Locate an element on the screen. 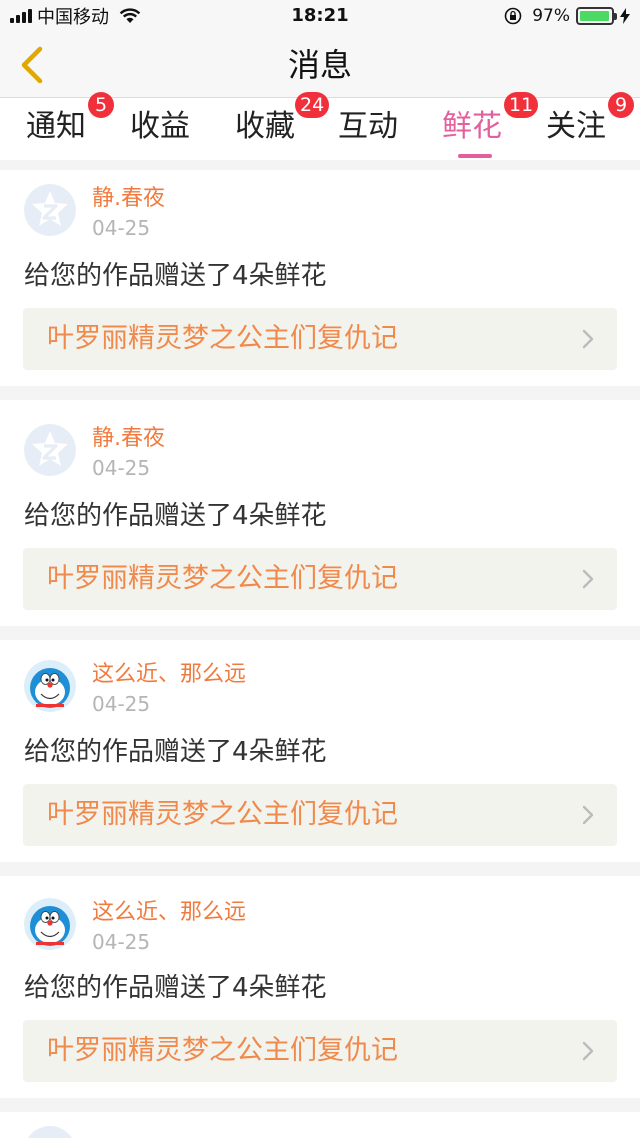 Image resolution: width=640 pixels, height=1138 pixels. charging-icon is located at coordinates (625, 16).